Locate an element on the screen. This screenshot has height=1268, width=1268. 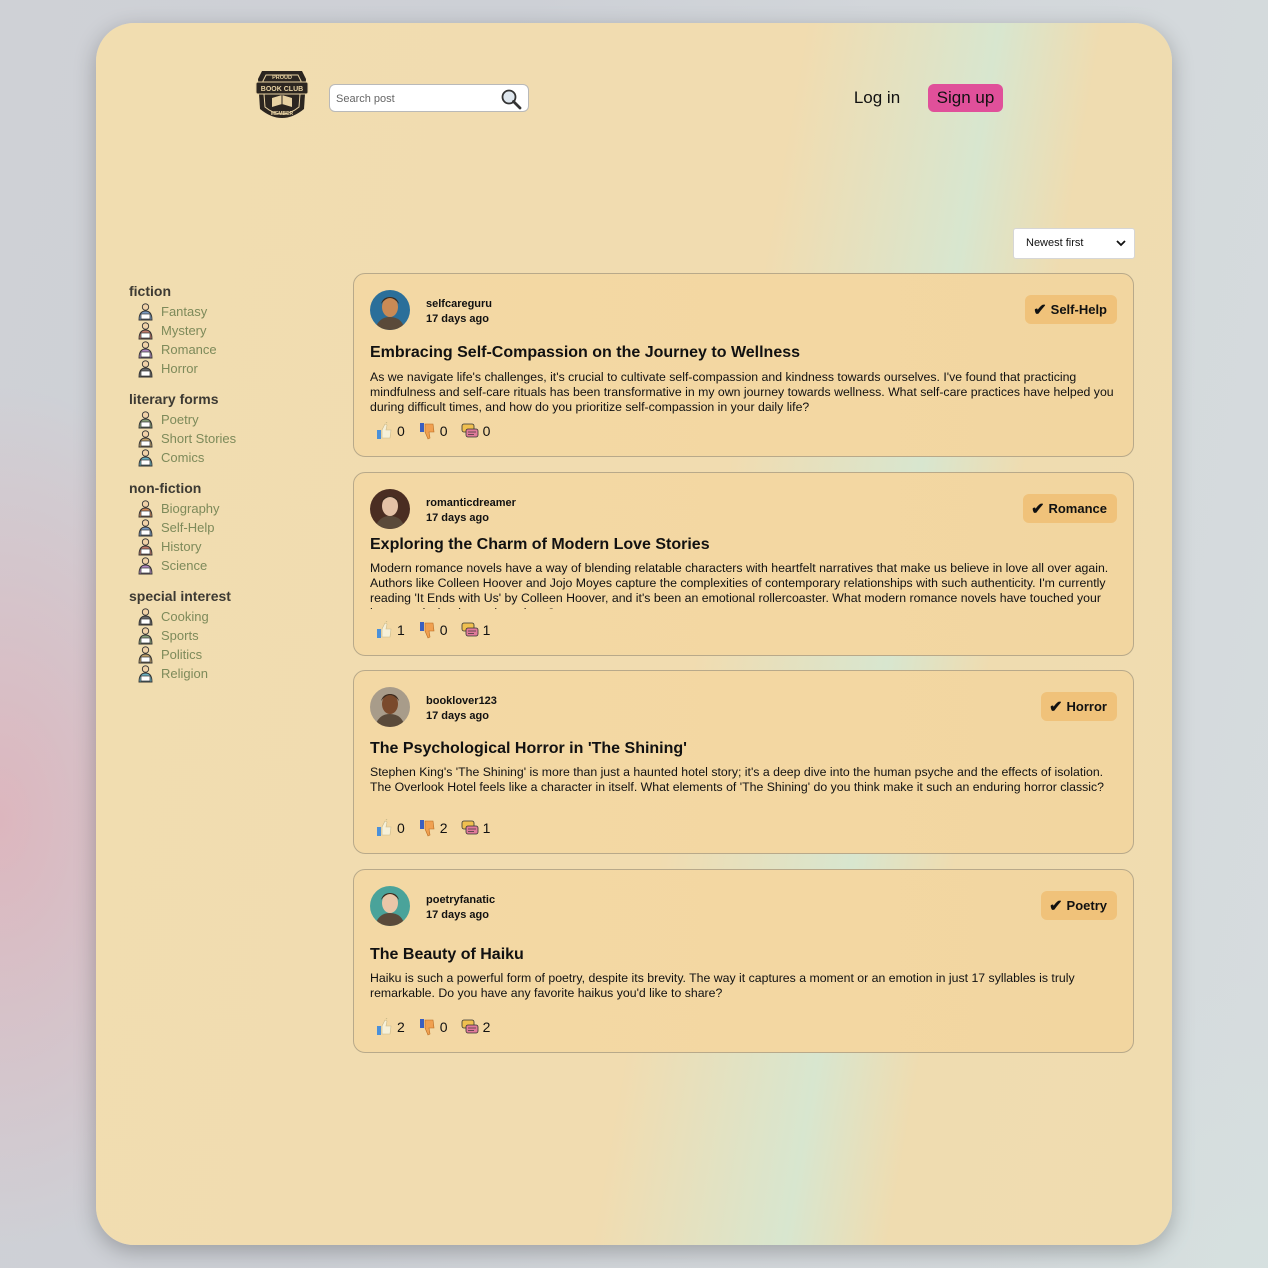
sidebar-item-romance: Romance is located at coordinates (219, 349).